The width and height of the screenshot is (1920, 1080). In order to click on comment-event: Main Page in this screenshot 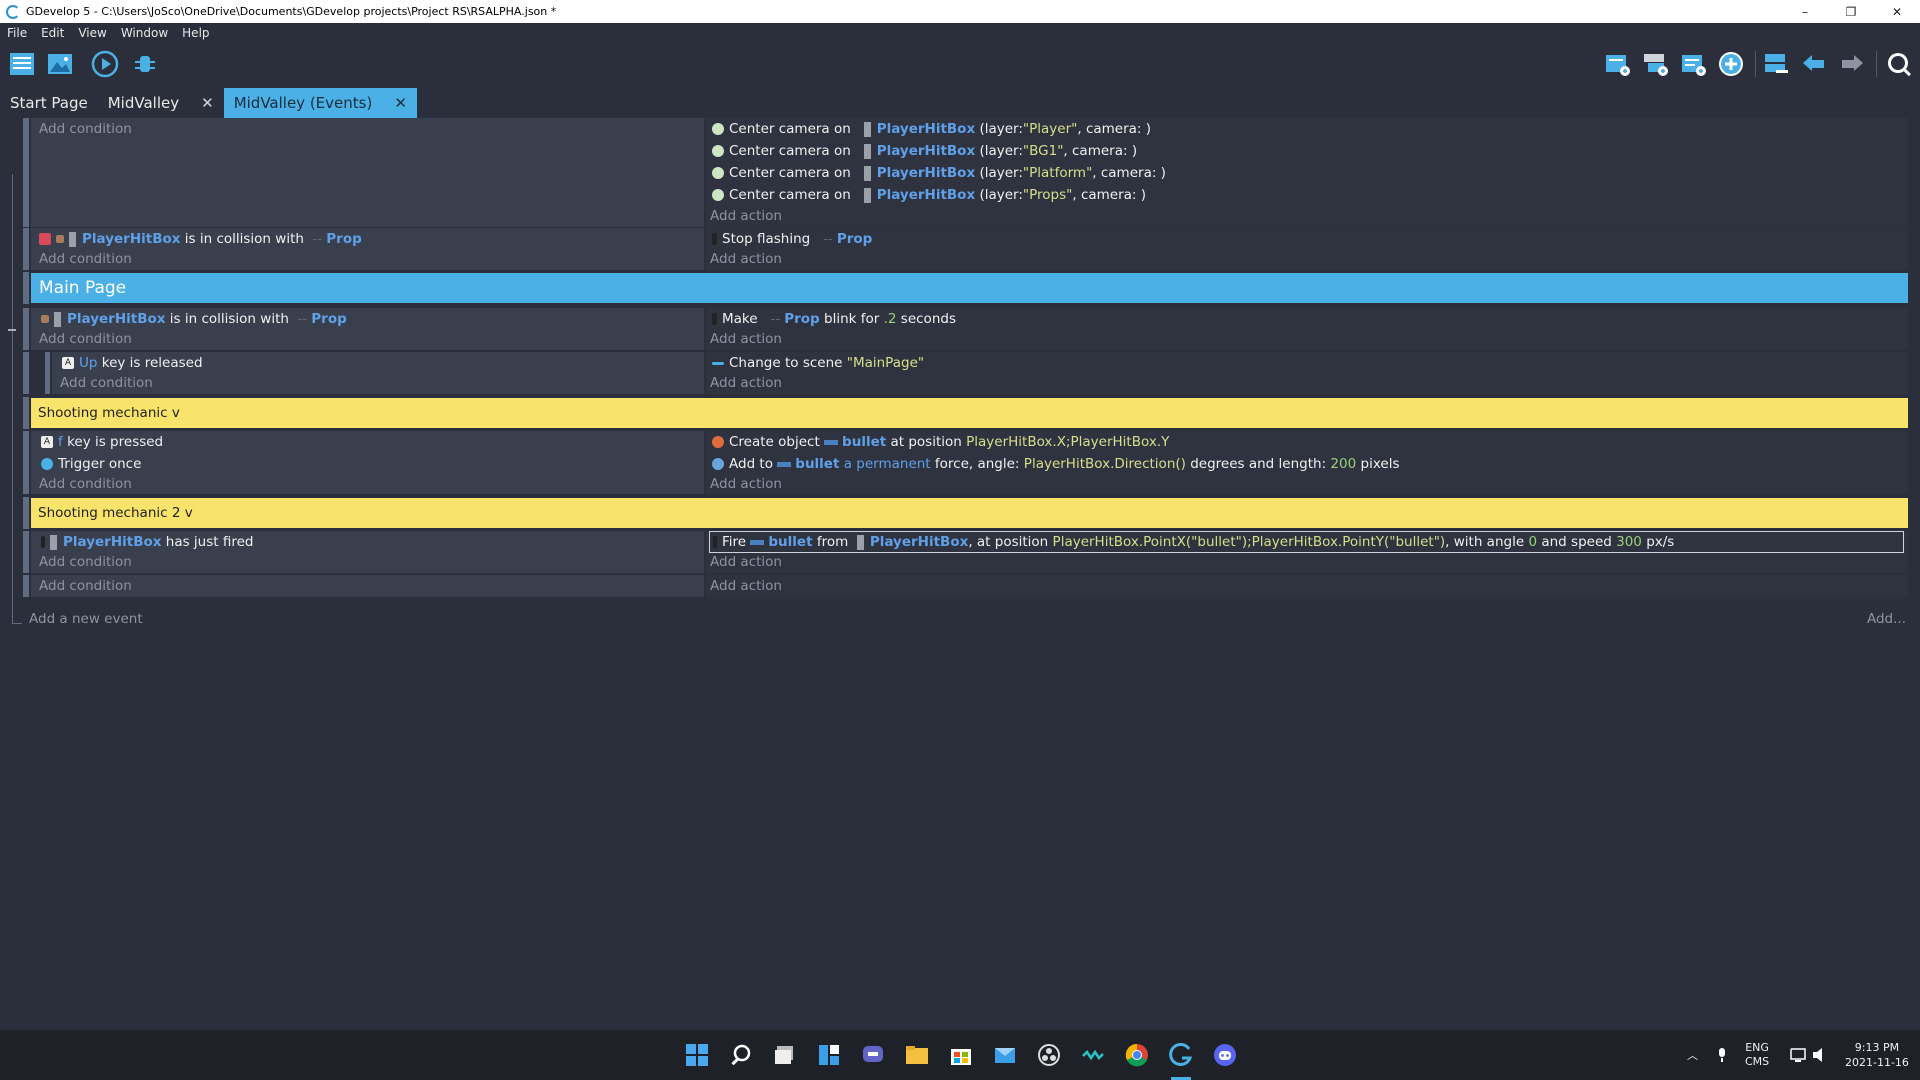, I will do `click(960, 288)`.